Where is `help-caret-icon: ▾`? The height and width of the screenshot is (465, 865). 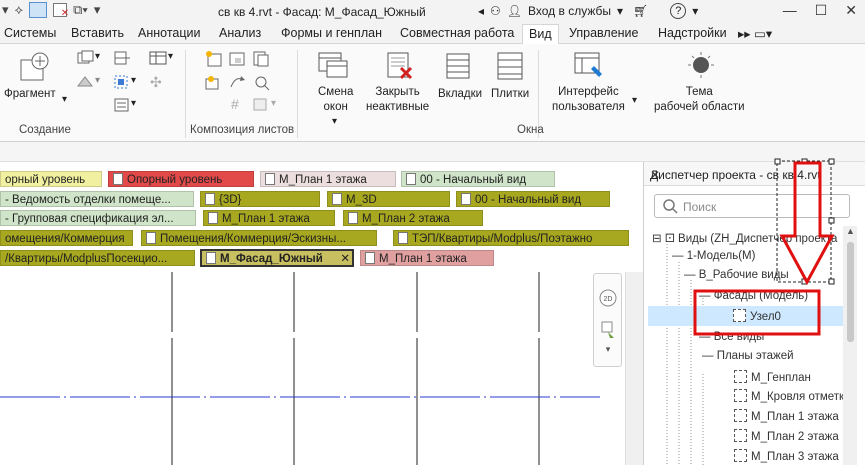
help-caret-icon: ▾ is located at coordinates (695, 11).